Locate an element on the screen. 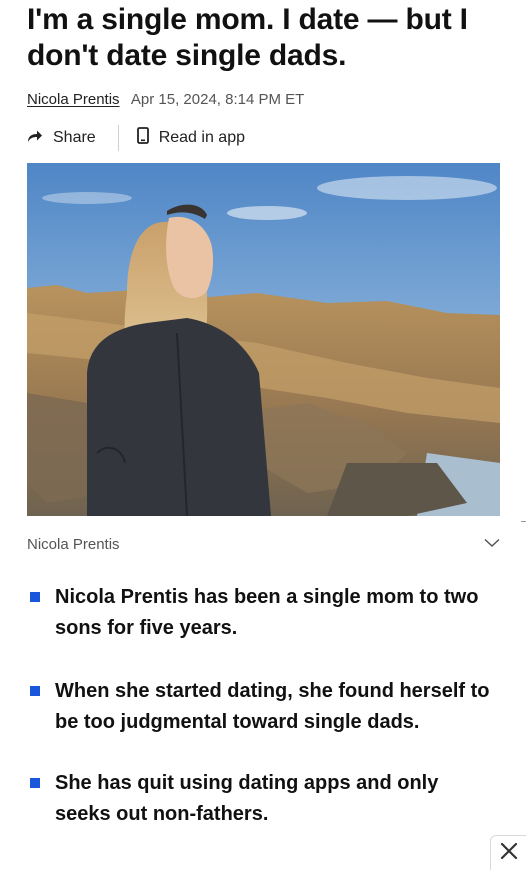 Image resolution: width=526 pixels, height=870 pixels. publish-timestamp: Apr 15, 2024, 8:14 PM ET is located at coordinates (217, 99).